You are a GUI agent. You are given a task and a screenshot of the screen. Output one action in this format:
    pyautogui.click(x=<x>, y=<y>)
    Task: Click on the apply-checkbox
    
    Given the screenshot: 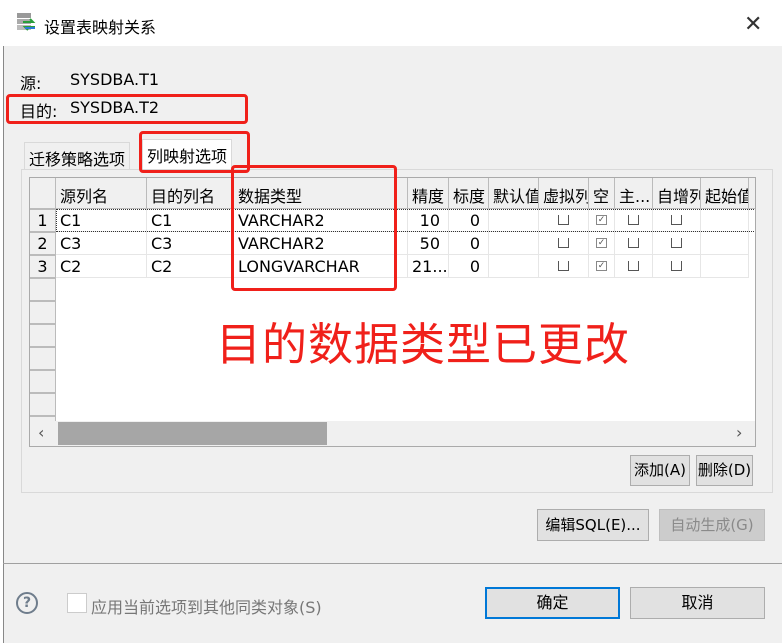 What is the action you would take?
    pyautogui.click(x=77, y=603)
    